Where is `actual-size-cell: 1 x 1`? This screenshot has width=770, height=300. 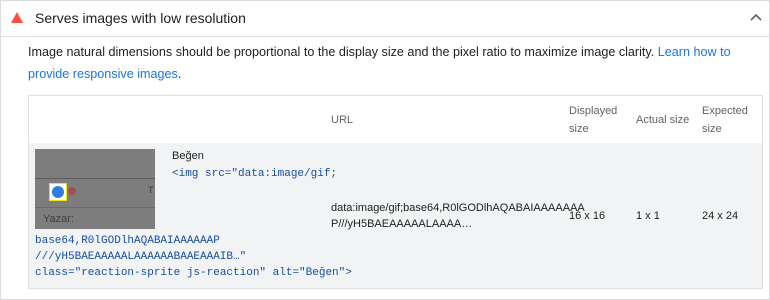 actual-size-cell: 1 x 1 is located at coordinates (648, 216).